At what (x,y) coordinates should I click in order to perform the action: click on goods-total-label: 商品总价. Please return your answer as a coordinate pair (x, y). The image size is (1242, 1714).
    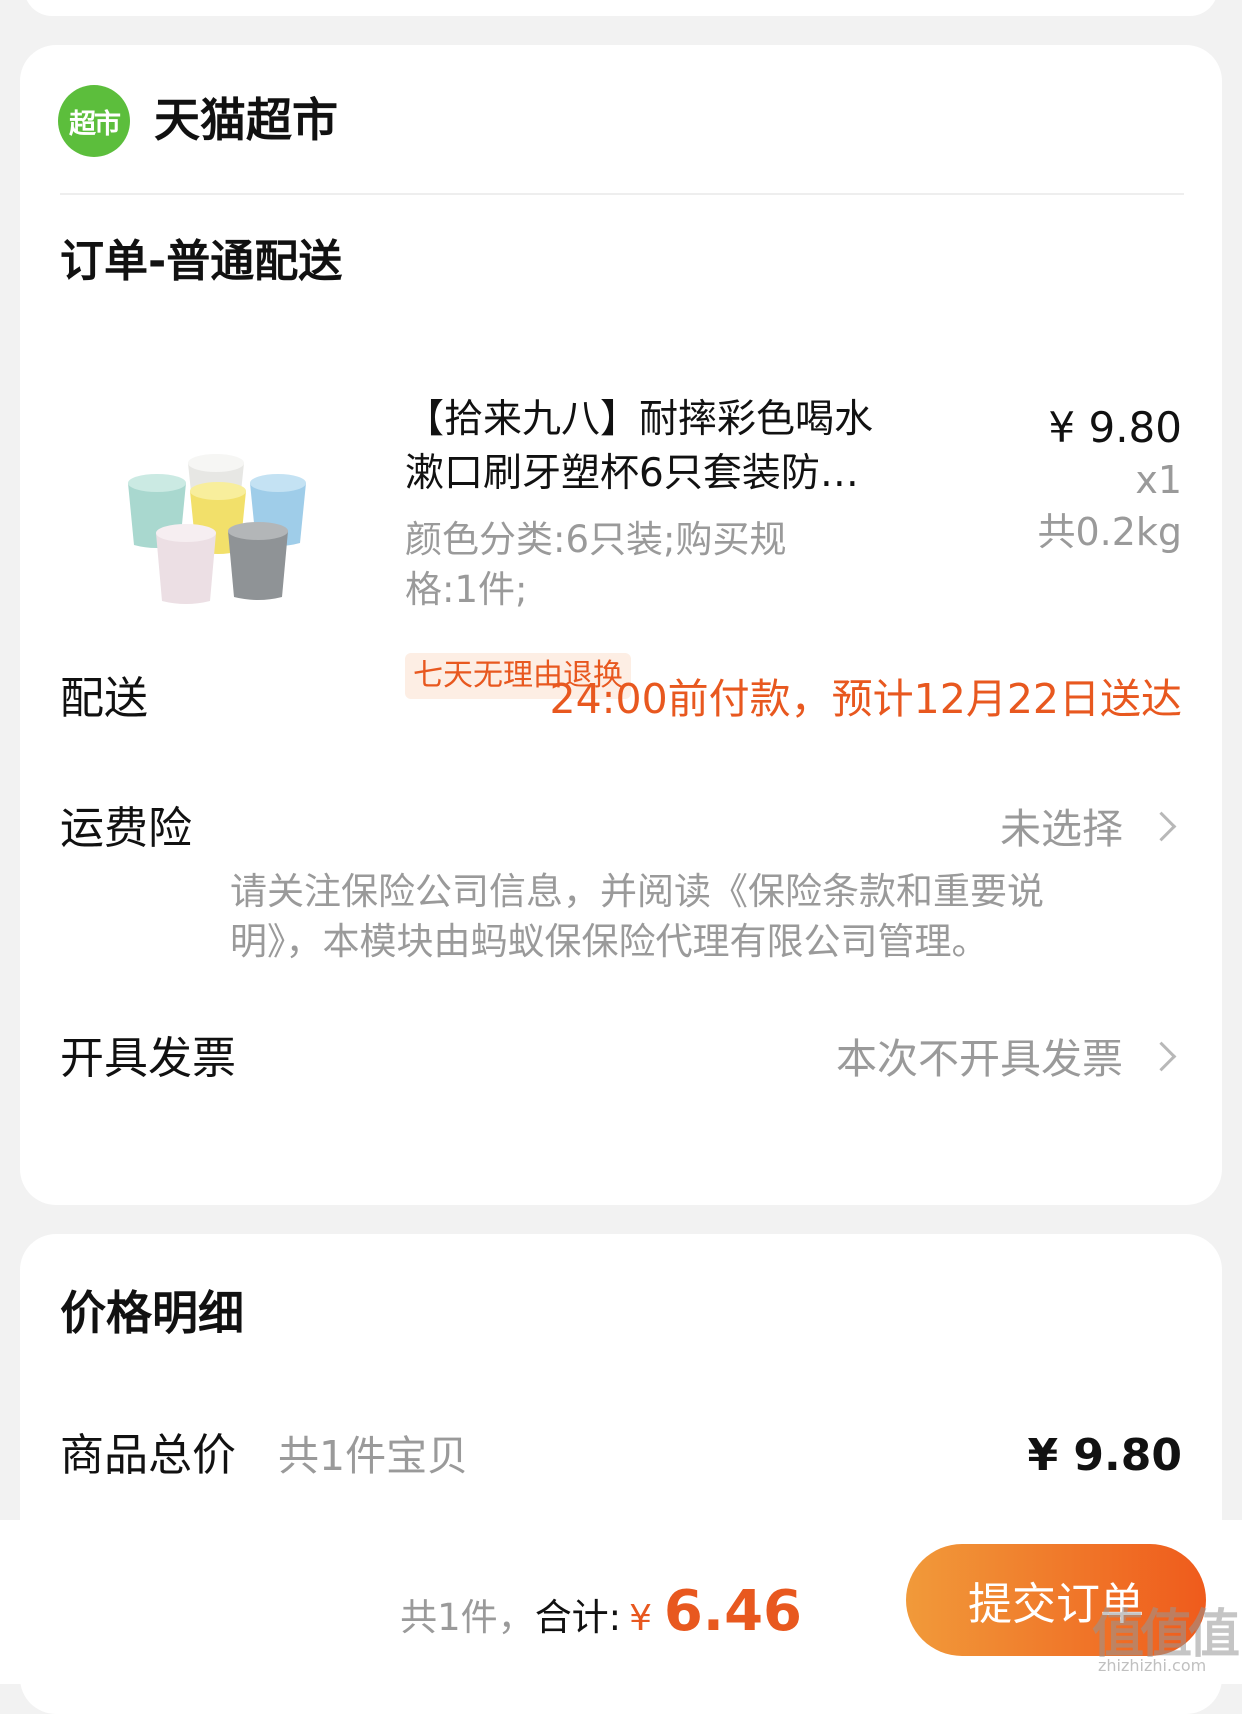
    Looking at the image, I should click on (148, 1455).